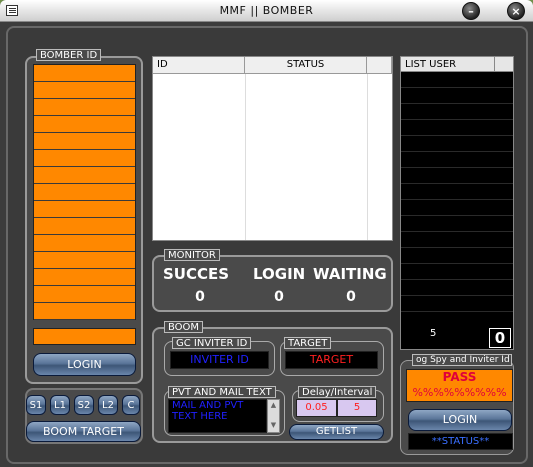  What do you see at coordinates (266, 10) in the screenshot?
I see `window-title: MMF || BOMBER` at bounding box center [266, 10].